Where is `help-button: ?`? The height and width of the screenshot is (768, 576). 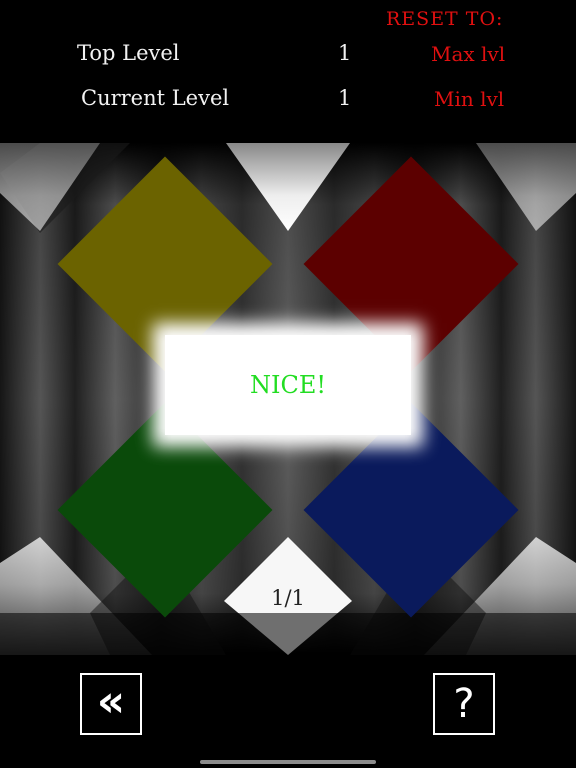
help-button: ? is located at coordinates (464, 704).